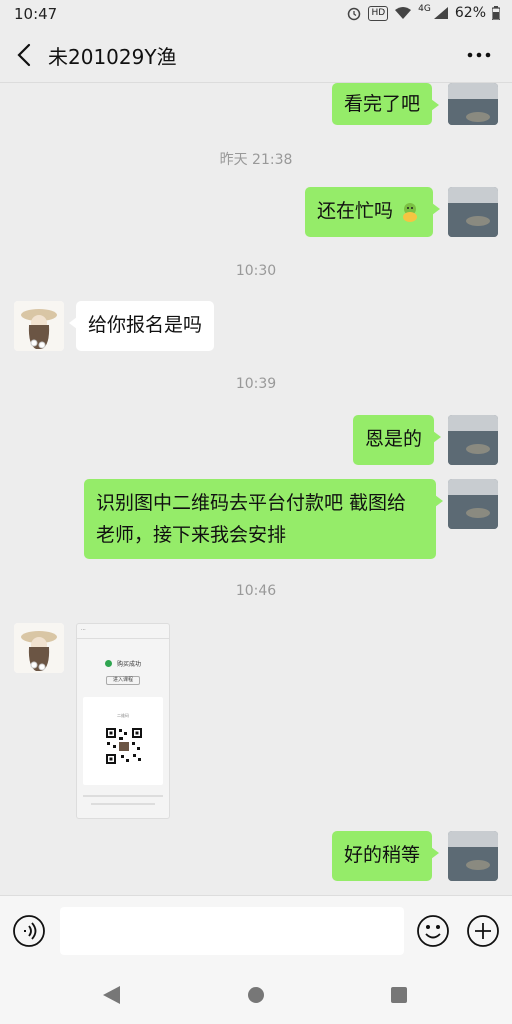  Describe the element at coordinates (29, 931) in the screenshot. I see `voice-icon` at that location.